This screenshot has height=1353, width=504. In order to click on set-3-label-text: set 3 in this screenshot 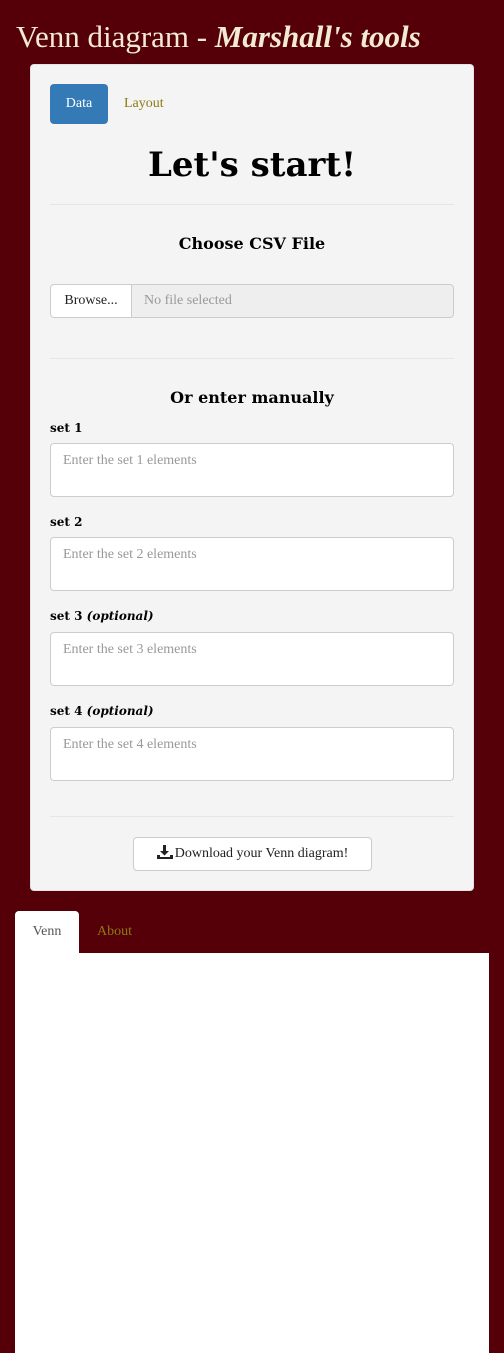, I will do `click(66, 616)`.